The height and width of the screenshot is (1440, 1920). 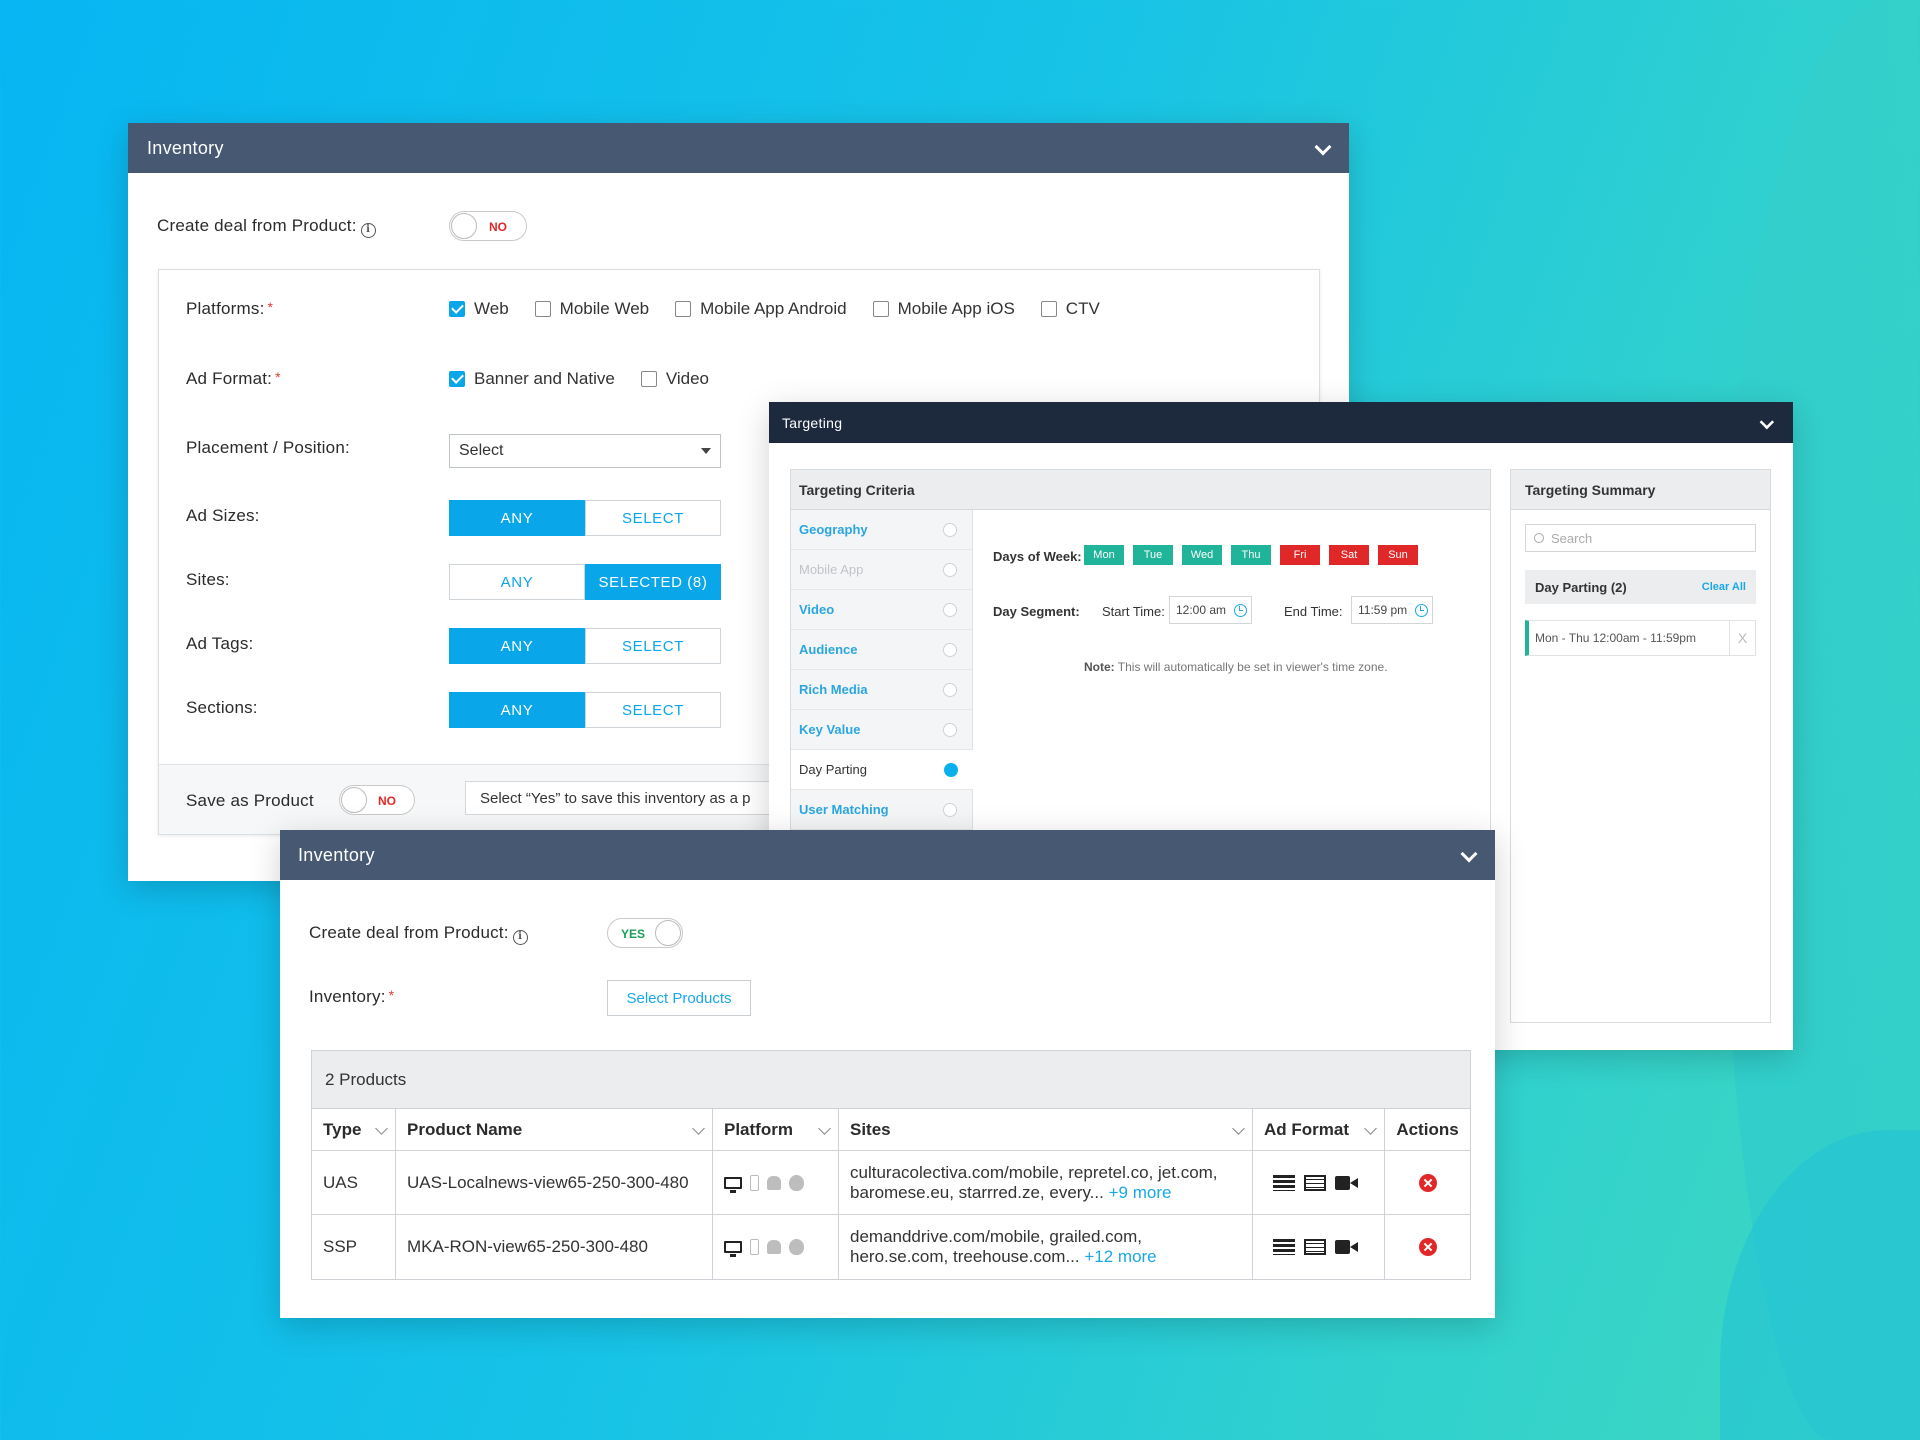 What do you see at coordinates (532, 379) in the screenshot?
I see `checkbox-banner-and-native: Banner and Native` at bounding box center [532, 379].